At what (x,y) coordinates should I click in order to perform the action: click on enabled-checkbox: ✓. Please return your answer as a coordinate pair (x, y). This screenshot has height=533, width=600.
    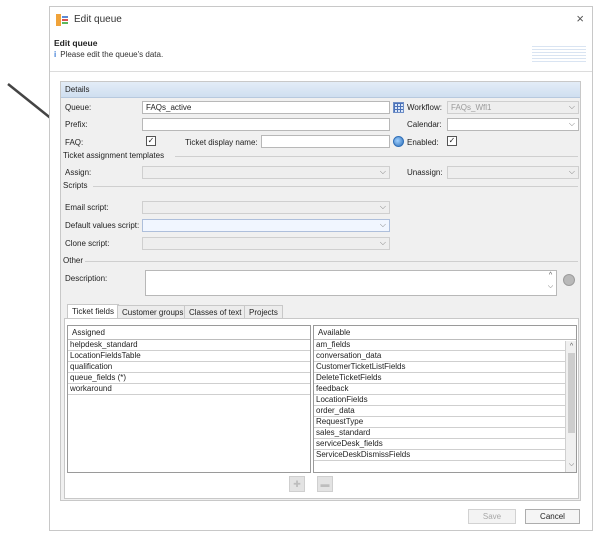
    Looking at the image, I should click on (452, 141).